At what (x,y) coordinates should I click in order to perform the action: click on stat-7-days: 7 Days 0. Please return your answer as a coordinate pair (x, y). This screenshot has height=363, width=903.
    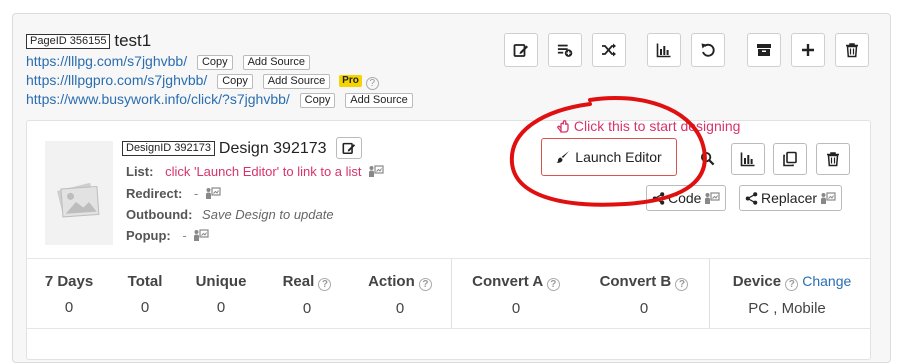
    Looking at the image, I should click on (69, 294).